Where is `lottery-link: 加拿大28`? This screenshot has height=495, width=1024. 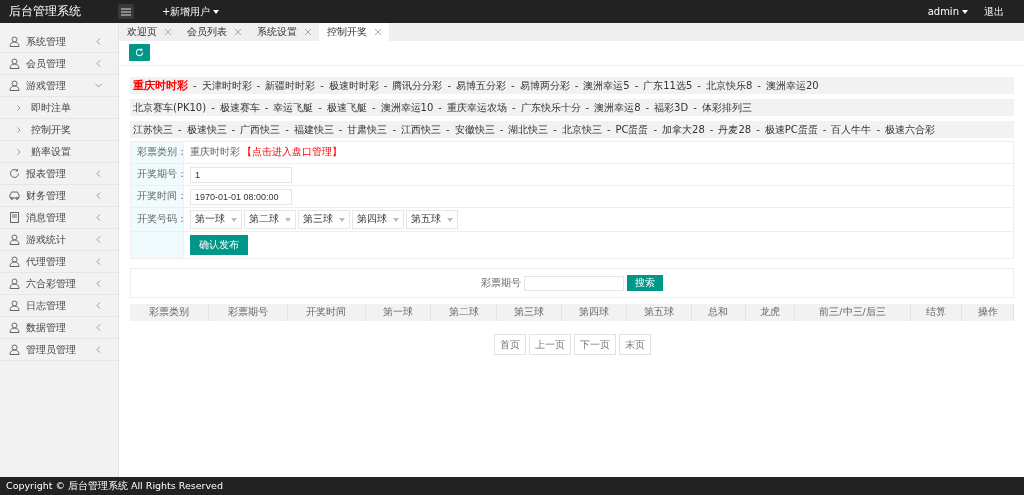 lottery-link: 加拿大28 is located at coordinates (683, 129).